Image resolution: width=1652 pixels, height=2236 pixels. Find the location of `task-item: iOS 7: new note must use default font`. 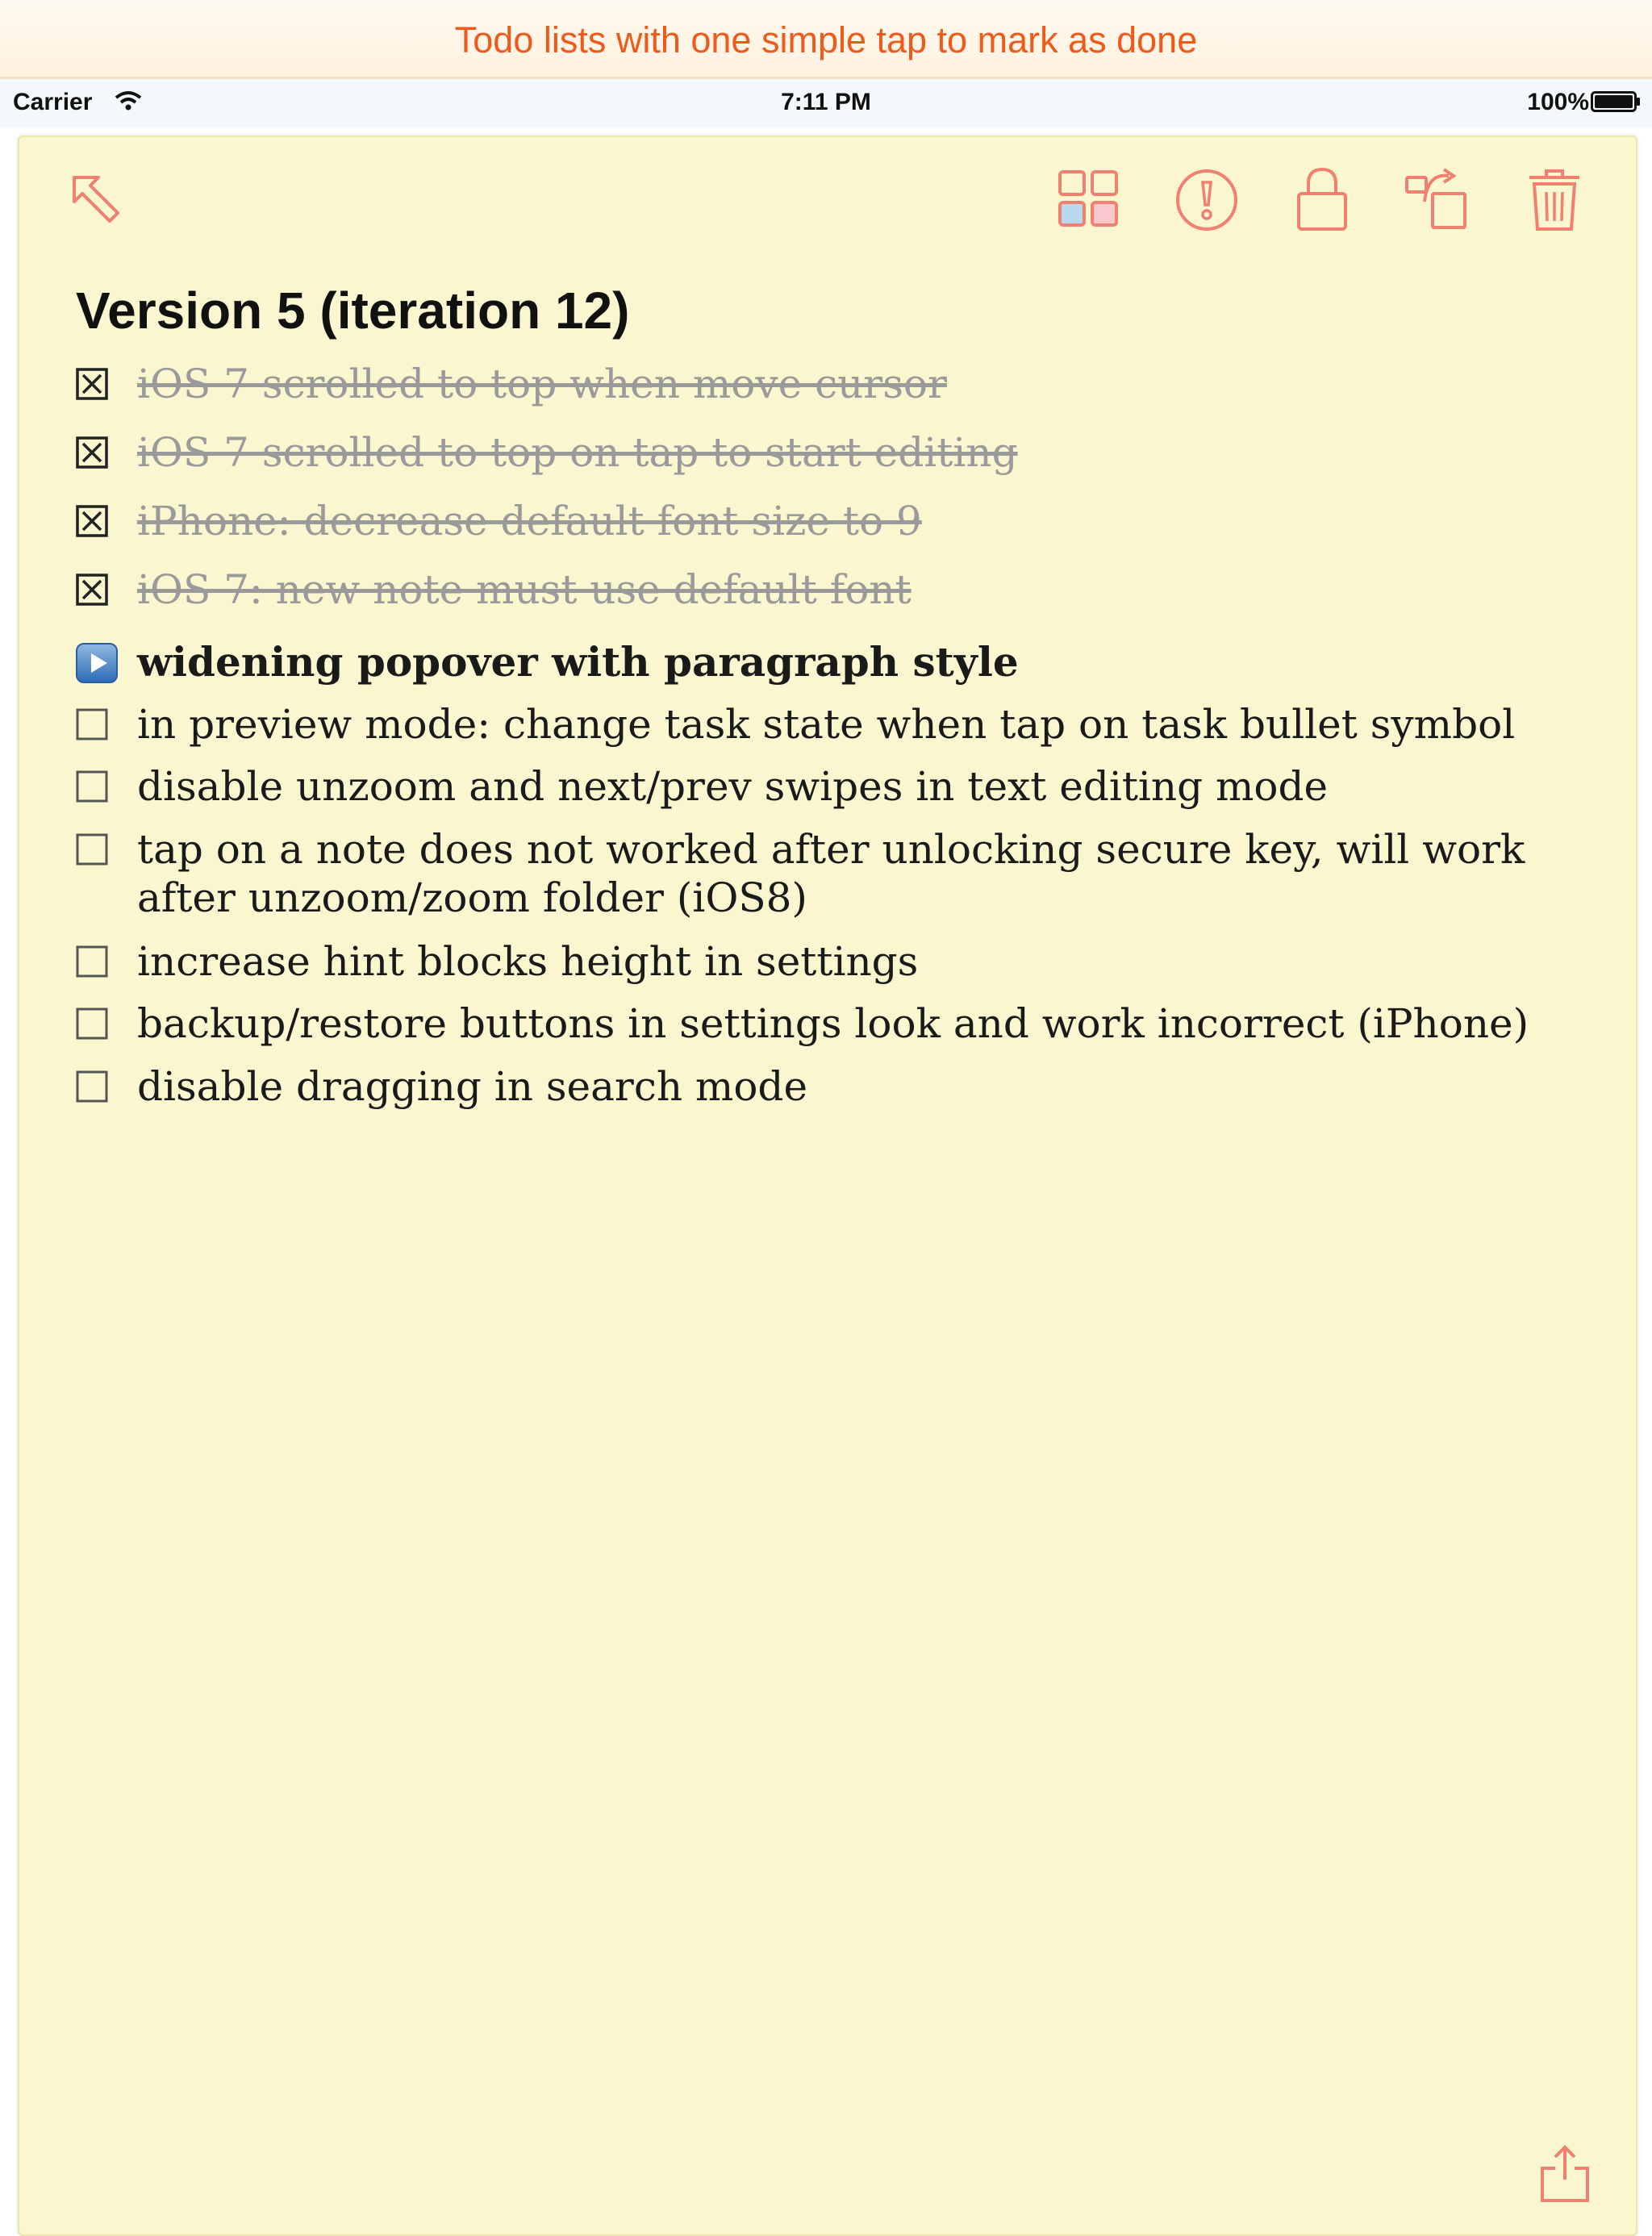

task-item: iOS 7: new note must use default font is located at coordinates (826, 589).